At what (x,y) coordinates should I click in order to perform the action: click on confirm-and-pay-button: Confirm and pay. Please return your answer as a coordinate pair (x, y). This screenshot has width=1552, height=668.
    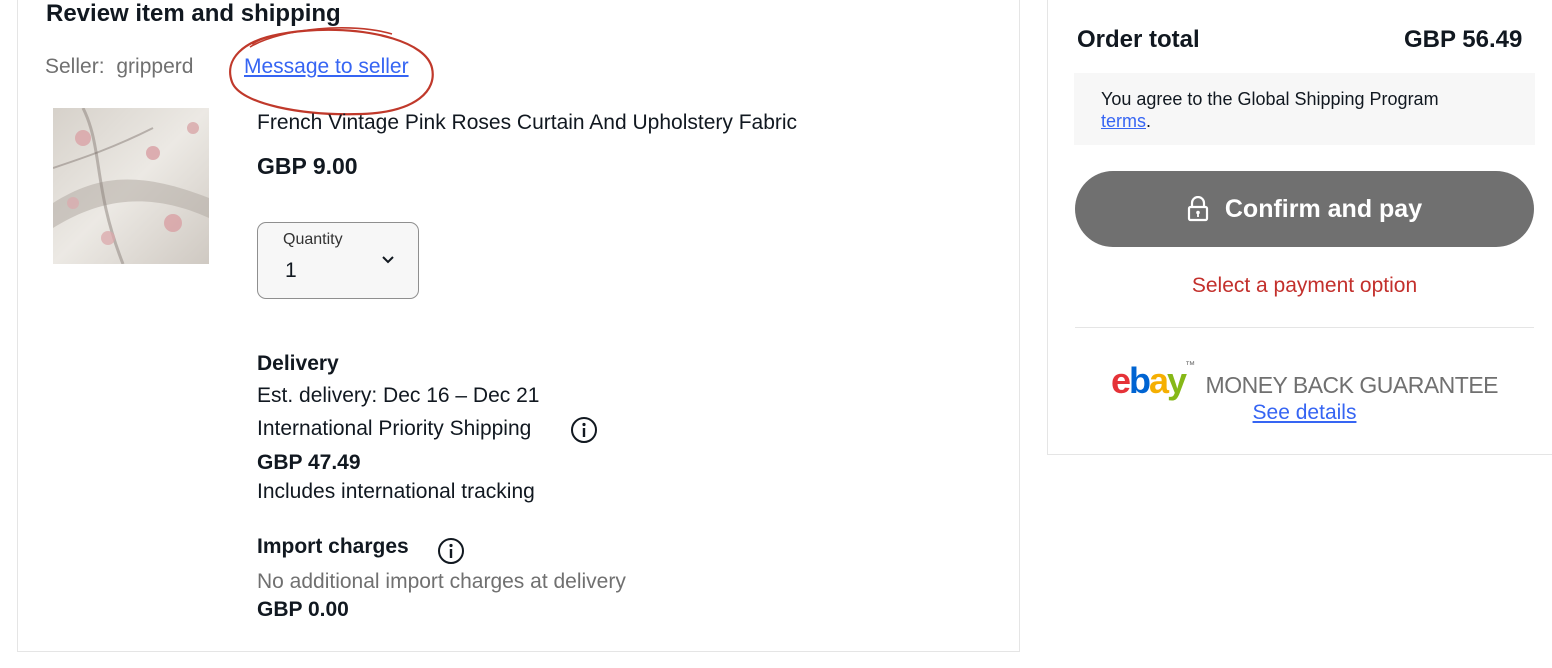
    Looking at the image, I should click on (1304, 209).